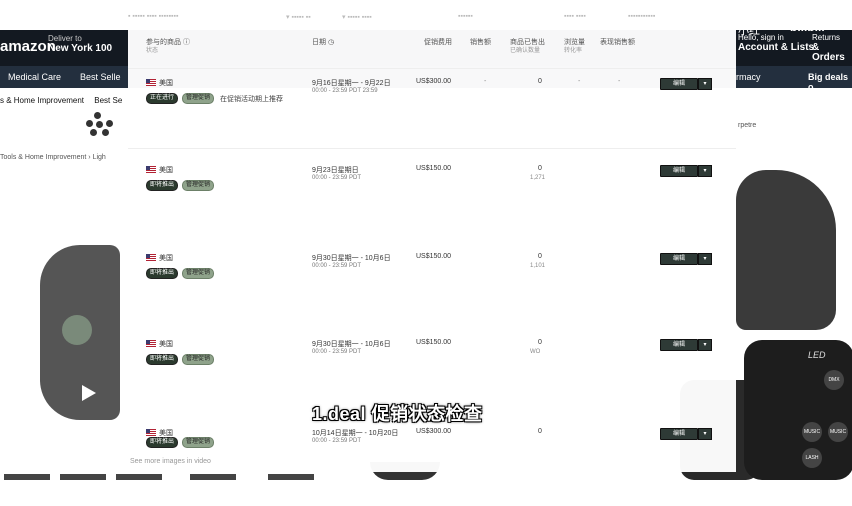 This screenshot has width=852, height=506. What do you see at coordinates (345, 91) in the screenshot?
I see `deal-time: 00:00 - 23:59 PDT 23:59` at bounding box center [345, 91].